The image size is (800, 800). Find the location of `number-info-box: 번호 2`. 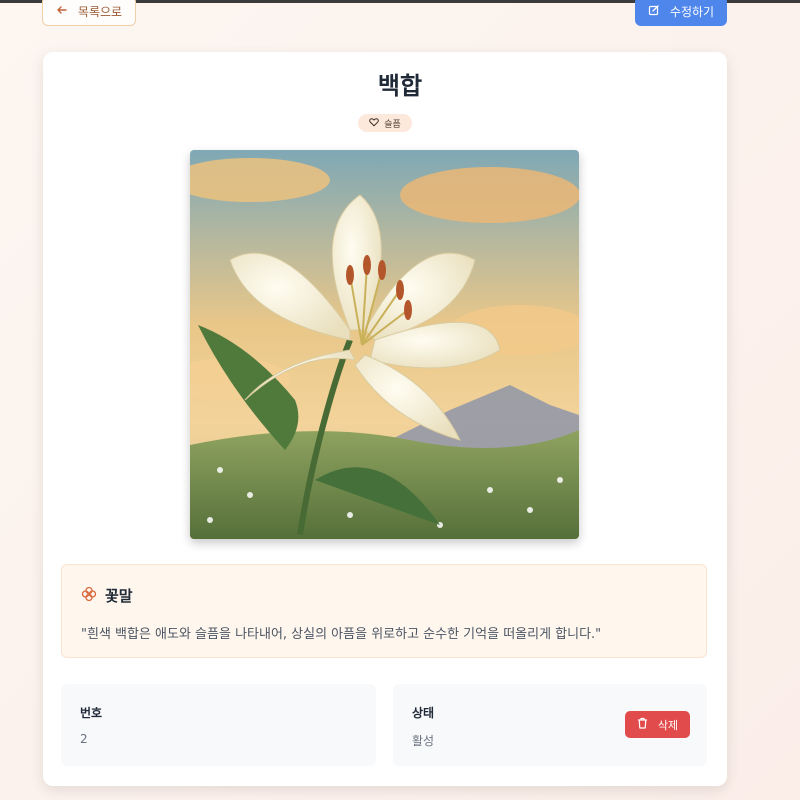

number-info-box: 번호 2 is located at coordinates (218, 725).